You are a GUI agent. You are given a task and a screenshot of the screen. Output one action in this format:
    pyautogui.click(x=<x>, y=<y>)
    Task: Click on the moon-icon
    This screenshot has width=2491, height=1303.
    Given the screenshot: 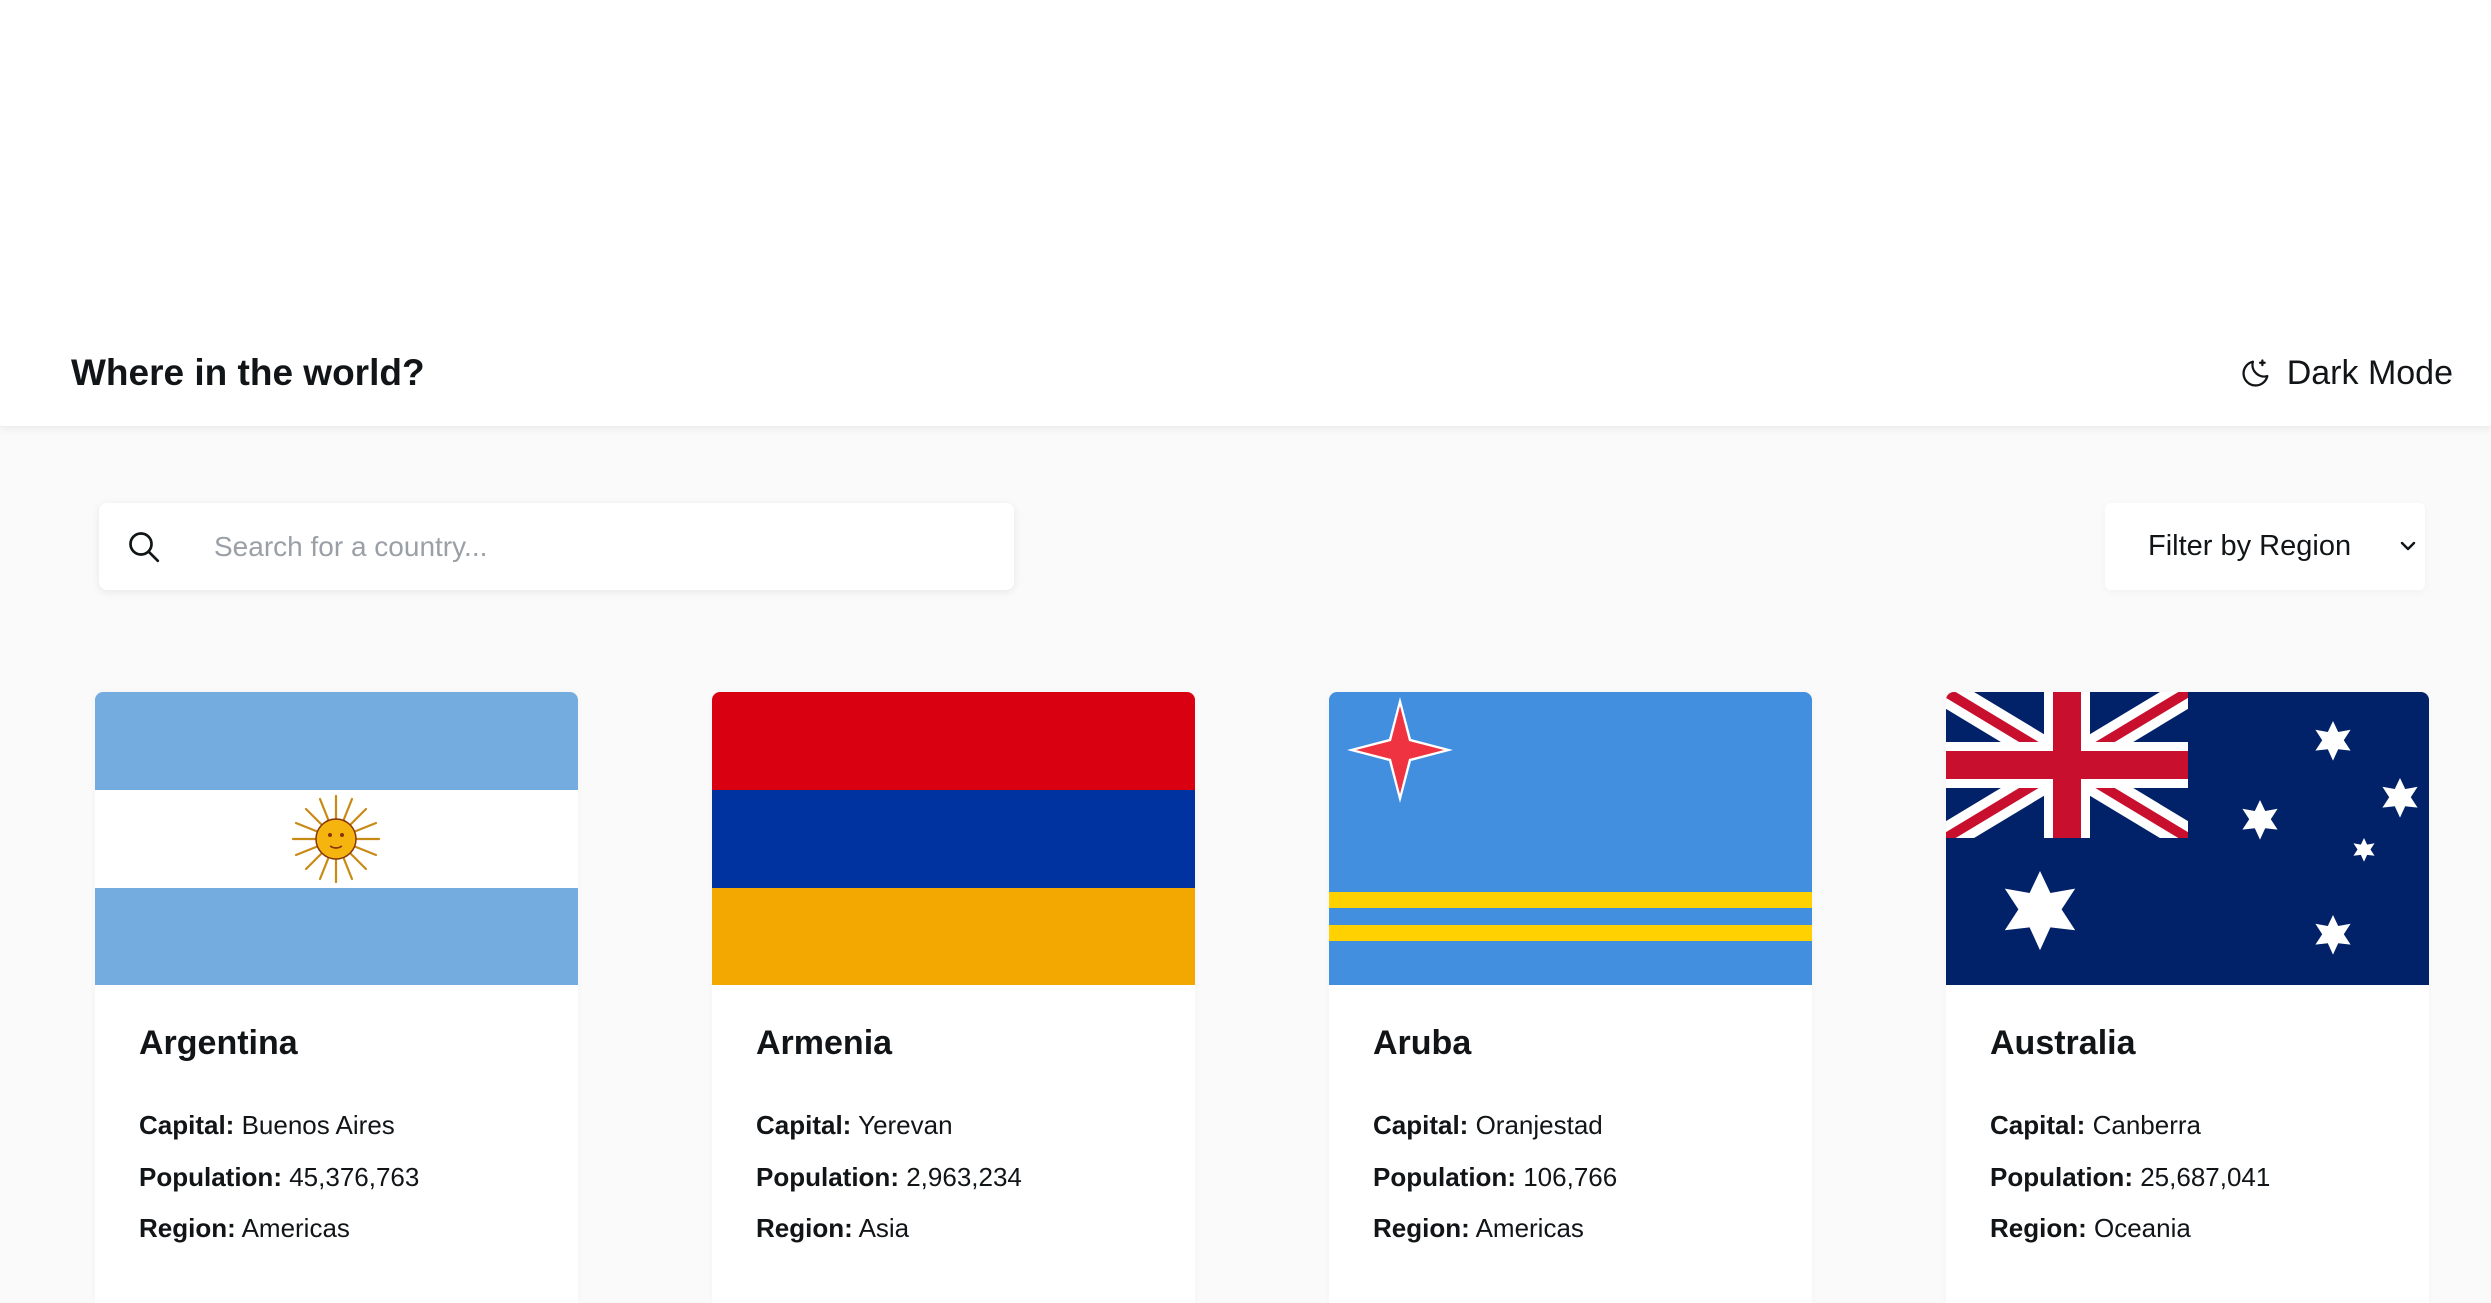 What is the action you would take?
    pyautogui.click(x=2255, y=373)
    